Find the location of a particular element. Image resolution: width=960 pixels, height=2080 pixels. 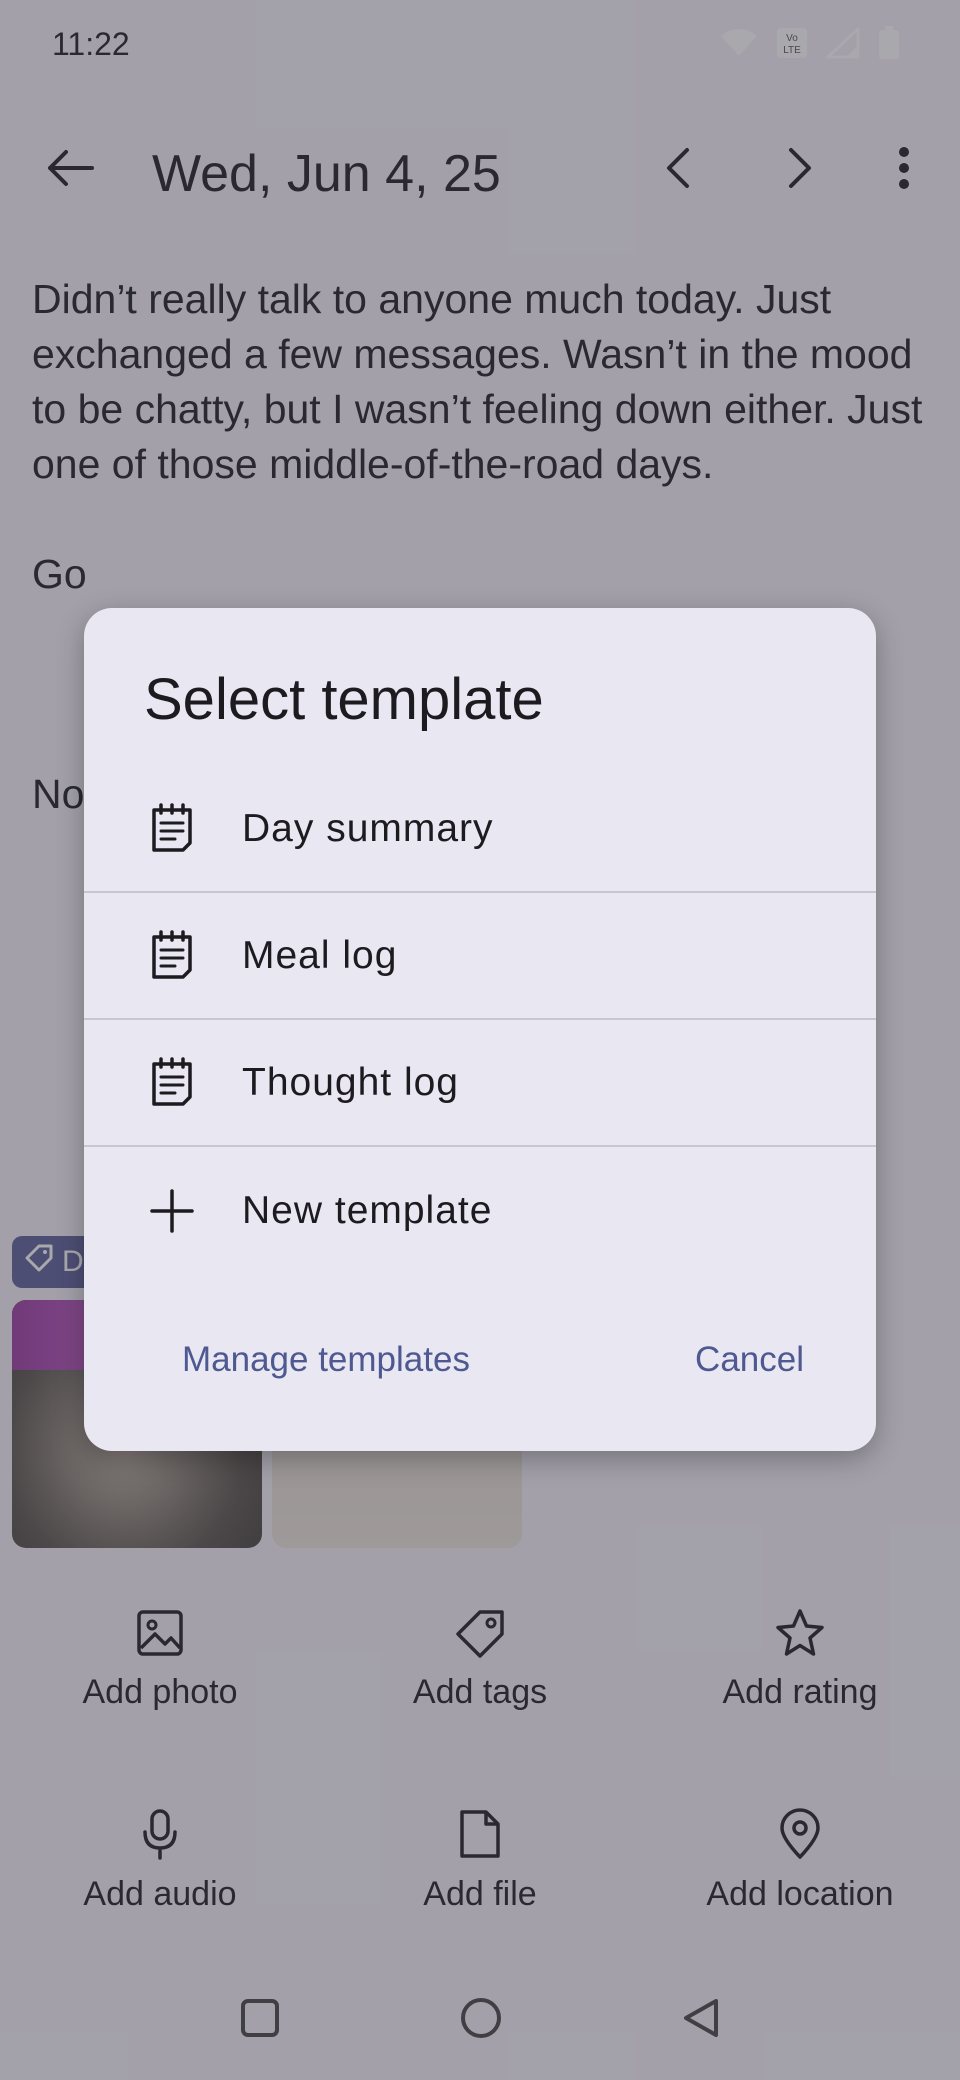

plus-icon is located at coordinates (172, 1211).